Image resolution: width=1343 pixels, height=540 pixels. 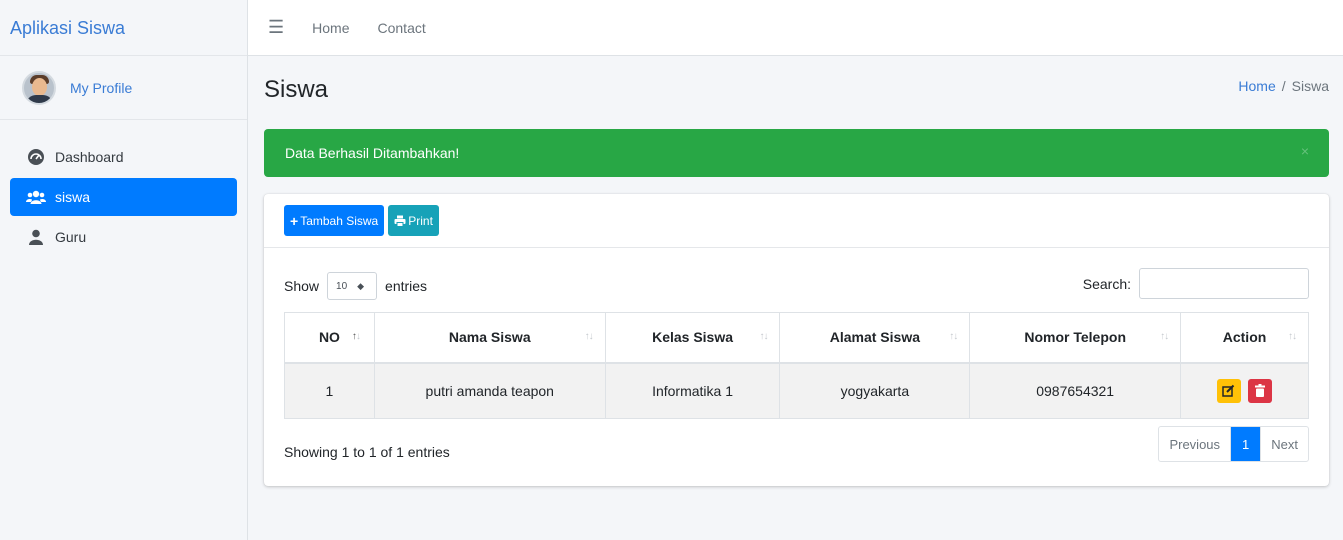 I want to click on nav-contact-link: Contact, so click(x=402, y=28).